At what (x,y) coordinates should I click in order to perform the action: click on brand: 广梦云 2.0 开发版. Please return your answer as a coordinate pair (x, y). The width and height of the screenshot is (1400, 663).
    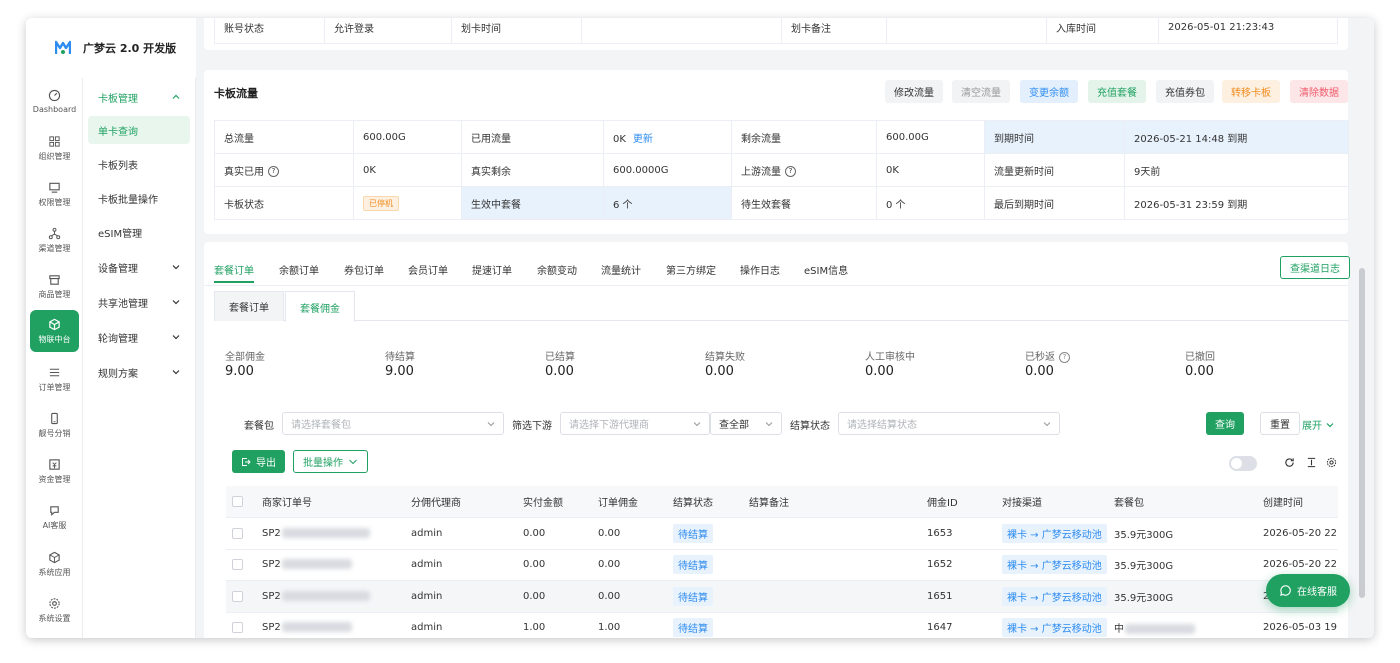
    Looking at the image, I should click on (111, 48).